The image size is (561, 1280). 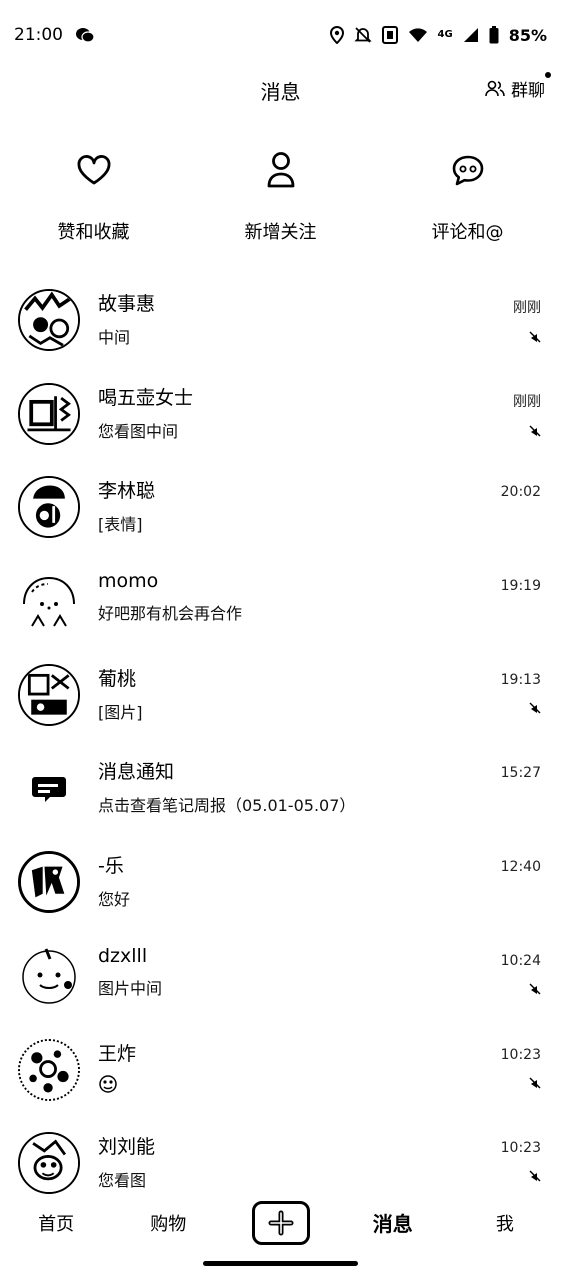 What do you see at coordinates (389, 35) in the screenshot?
I see `nfc-icon` at bounding box center [389, 35].